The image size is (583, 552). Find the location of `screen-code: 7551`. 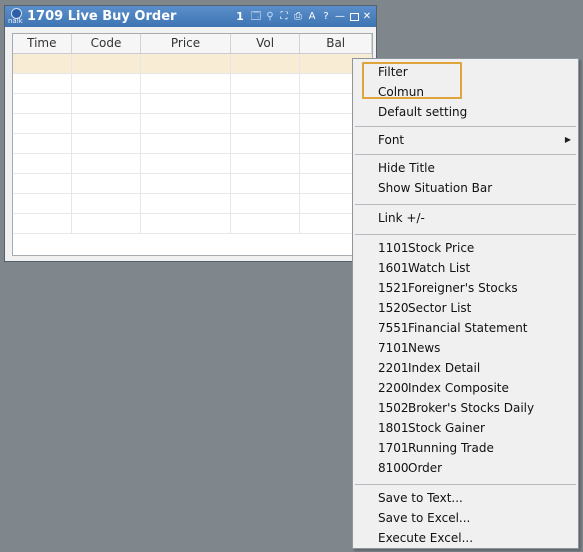

screen-code: 7551 is located at coordinates (393, 328).